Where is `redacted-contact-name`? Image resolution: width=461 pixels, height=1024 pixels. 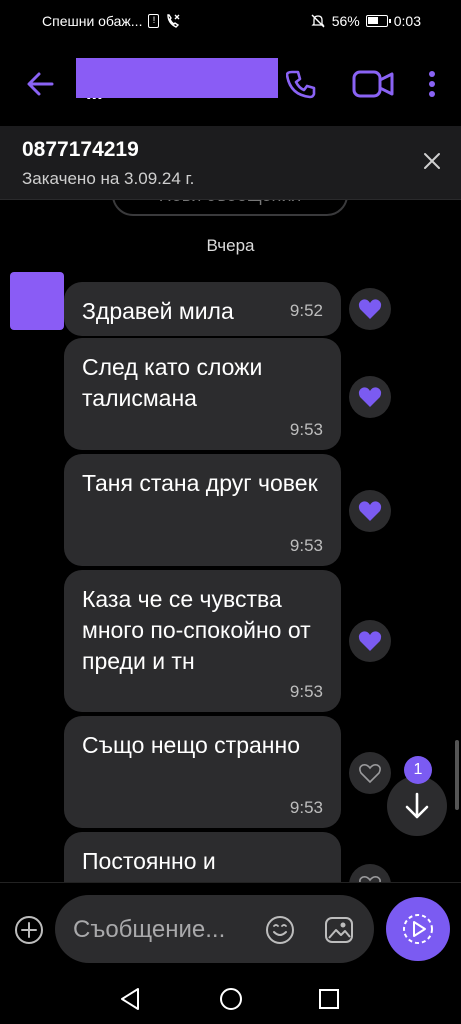
redacted-contact-name is located at coordinates (177, 78).